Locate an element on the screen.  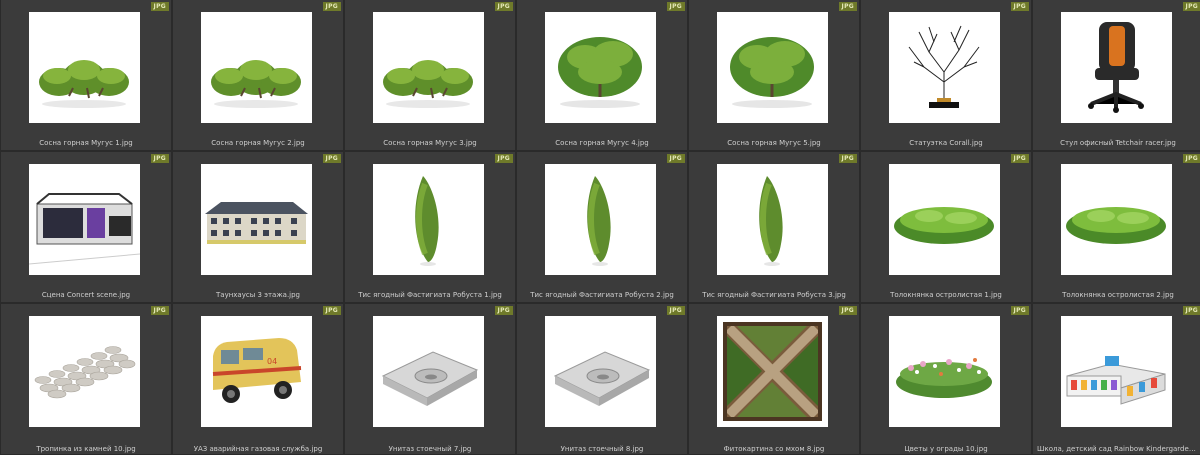
file-thumbnail: JPG Сосна горная Mугус 2.jpg is located at coordinates (258, 75).